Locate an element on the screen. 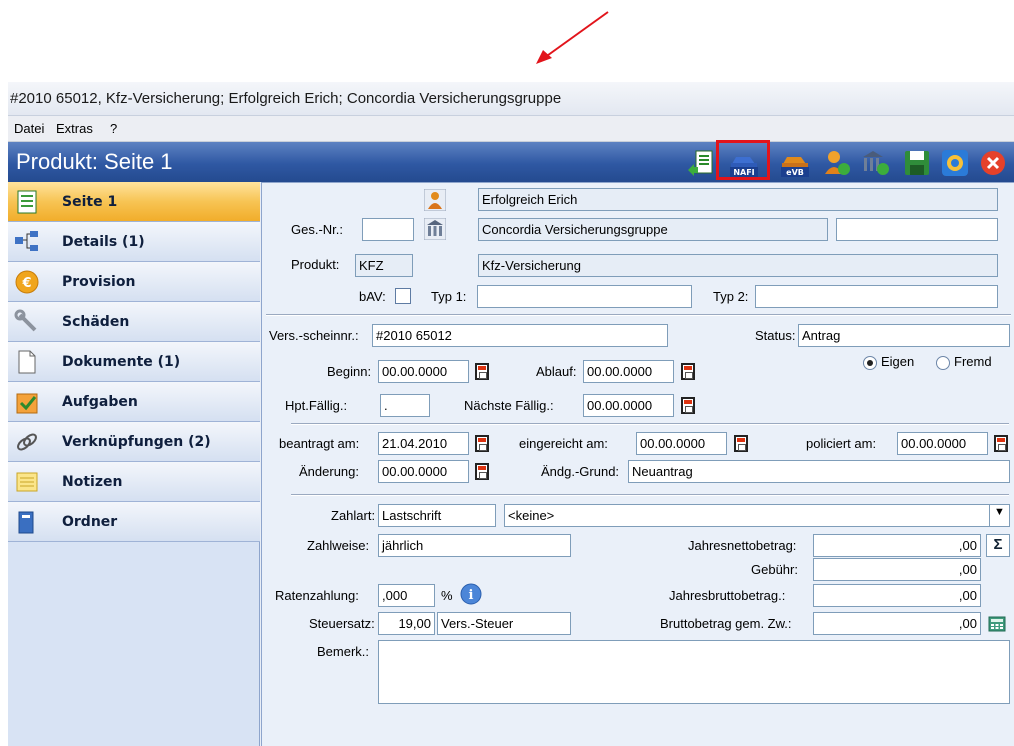 The width and height of the screenshot is (1014, 746). car-evb-icon: eVB is located at coordinates (795, 167).